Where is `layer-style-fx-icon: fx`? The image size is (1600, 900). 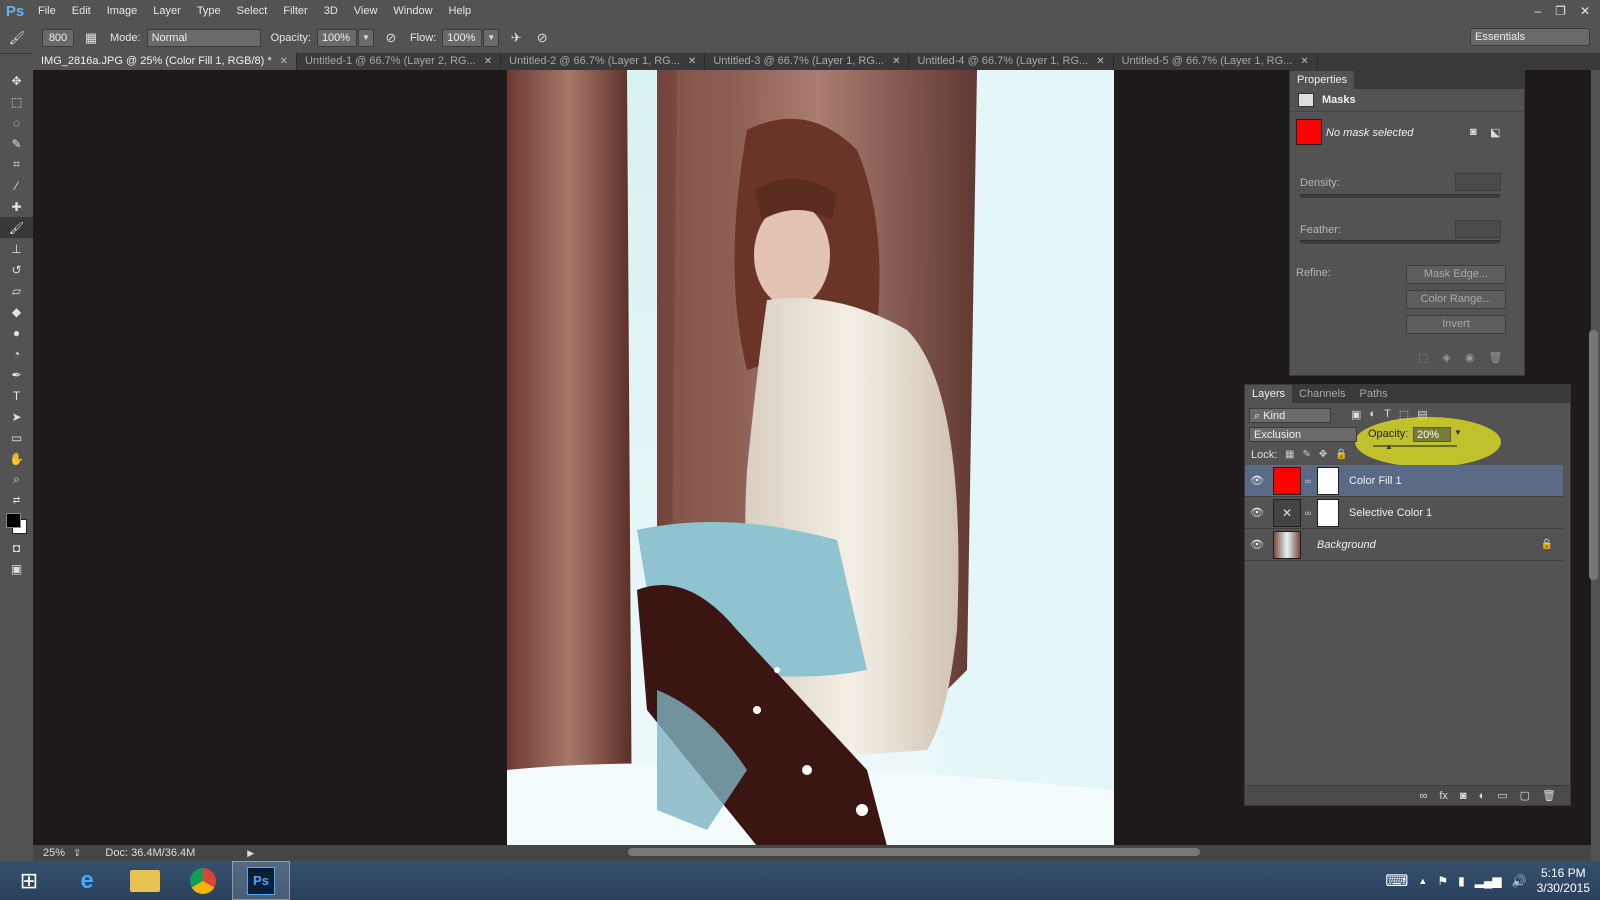
layer-style-fx-icon: fx is located at coordinates (1443, 796).